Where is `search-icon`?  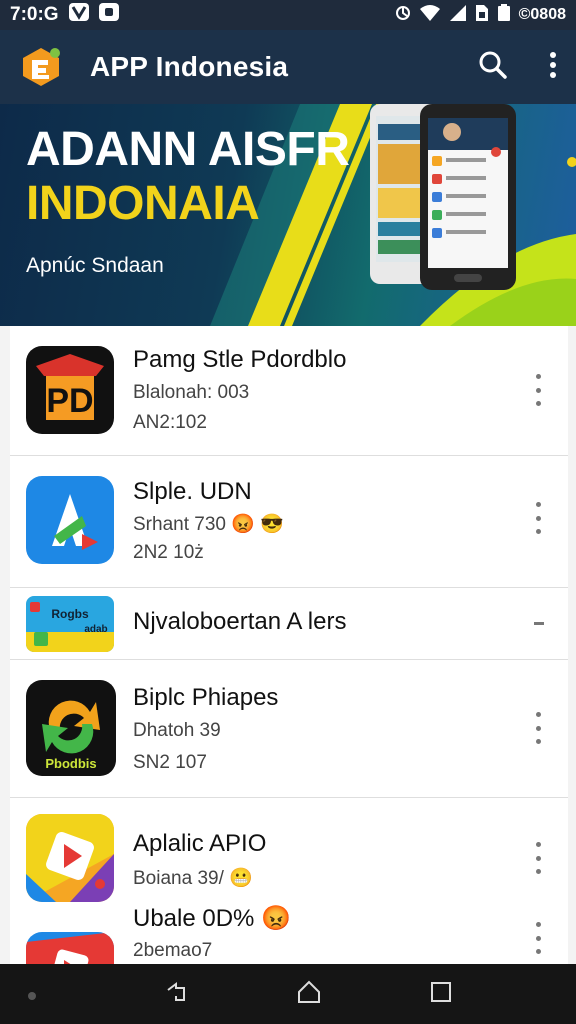
search-icon is located at coordinates (493, 67).